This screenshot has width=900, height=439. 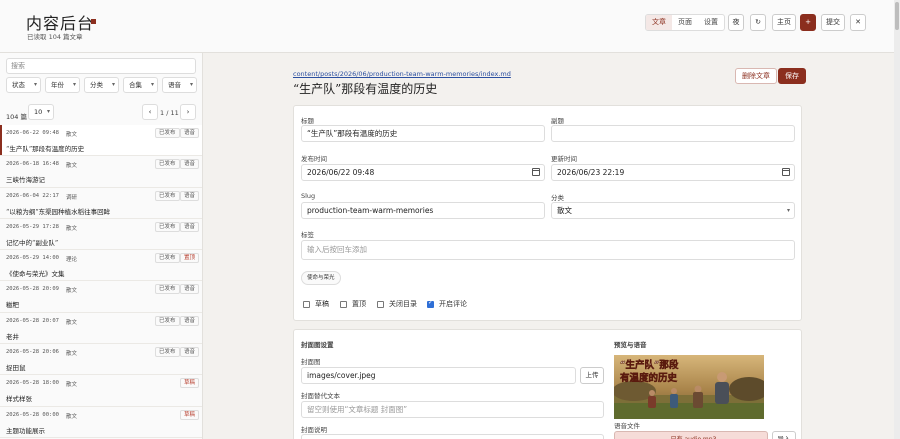 What do you see at coordinates (101, 141) in the screenshot?
I see `list-item: 2026-06-22 09:48 散文 已发布 语音 “生产队”那段有温度的历史` at bounding box center [101, 141].